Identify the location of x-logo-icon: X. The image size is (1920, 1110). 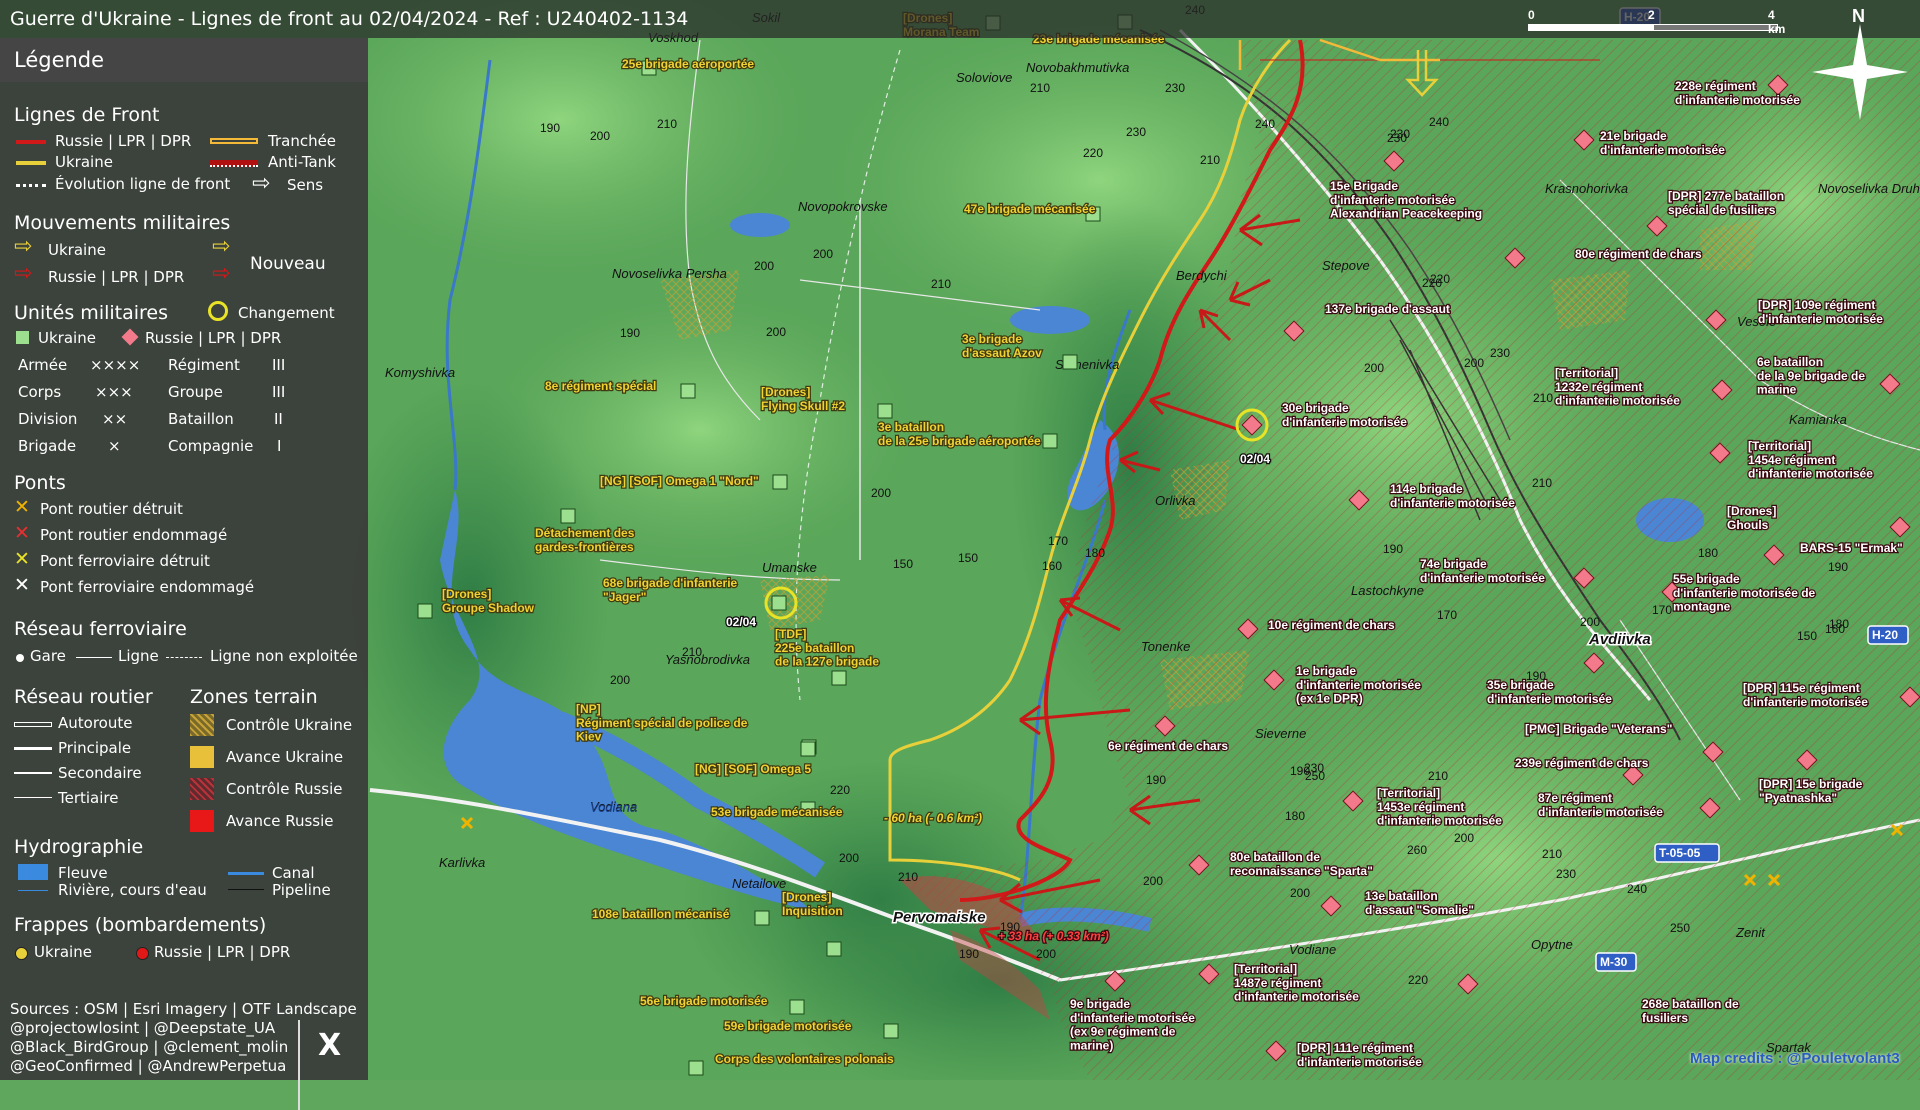
(329, 1045).